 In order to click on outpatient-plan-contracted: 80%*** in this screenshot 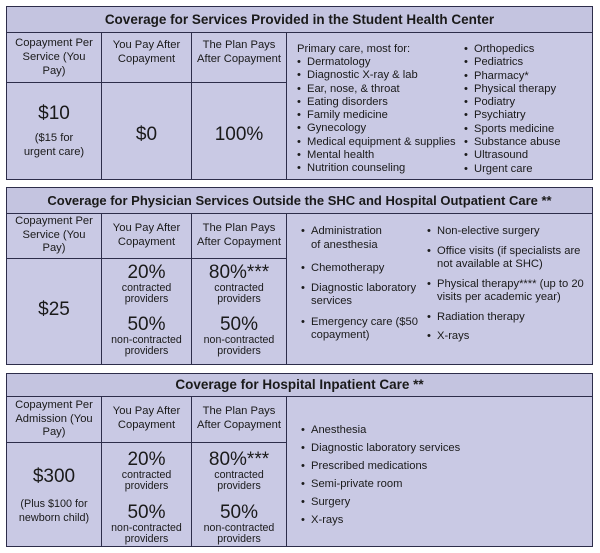, I will do `click(239, 272)`.